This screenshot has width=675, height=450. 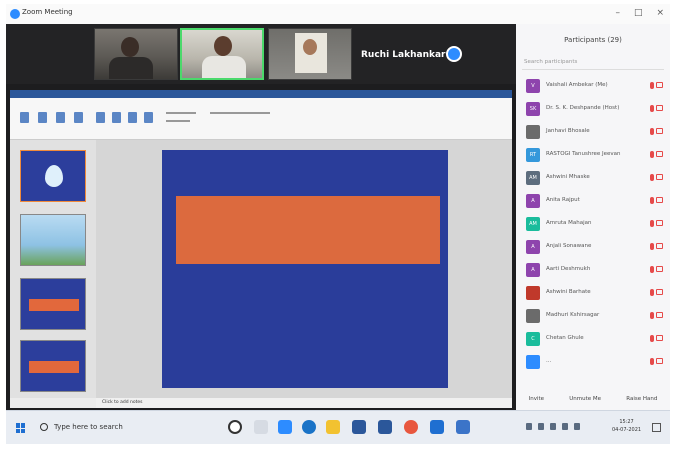 What do you see at coordinates (222, 54) in the screenshot?
I see `participant-video-active` at bounding box center [222, 54].